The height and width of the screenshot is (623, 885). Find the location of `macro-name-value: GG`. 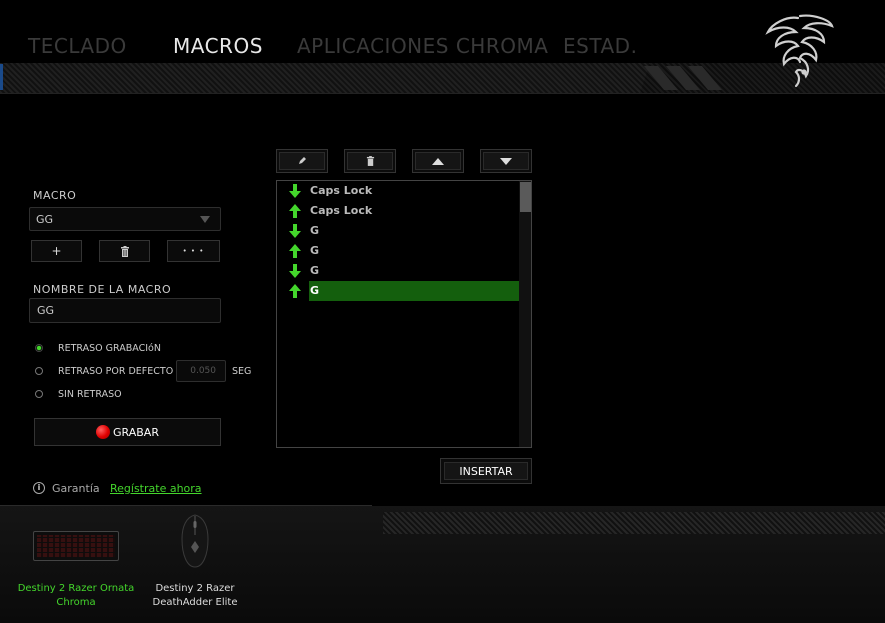

macro-name-value: GG is located at coordinates (46, 310).